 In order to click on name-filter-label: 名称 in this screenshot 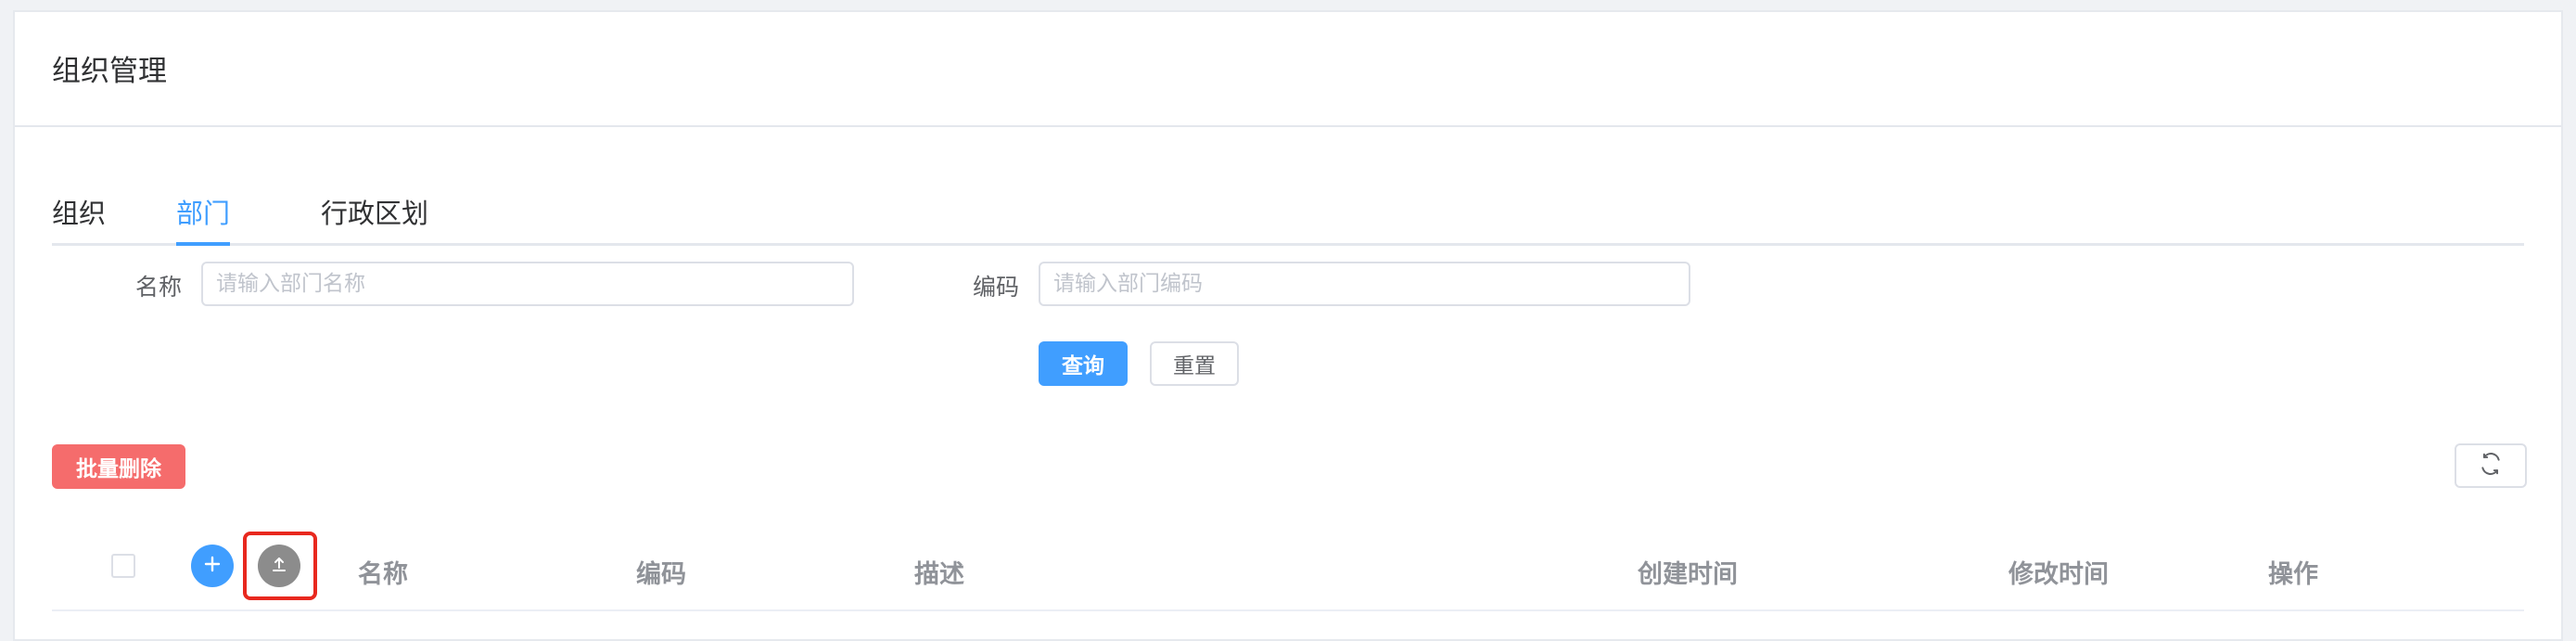, I will do `click(159, 287)`.